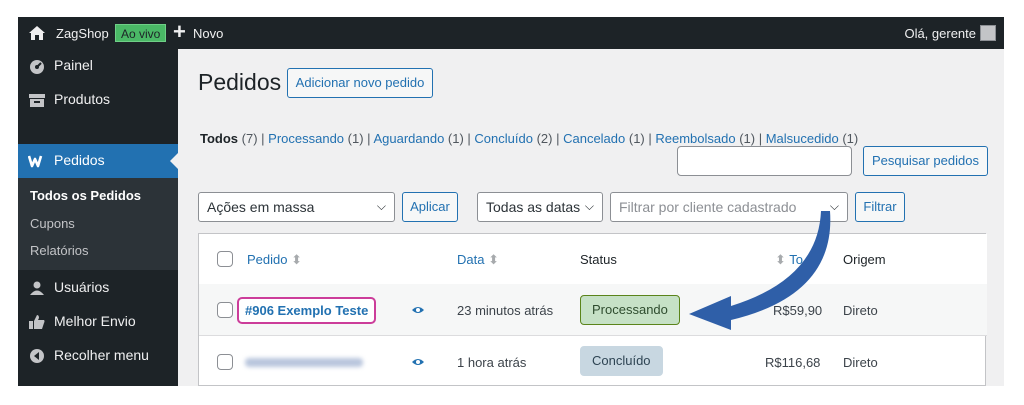 The width and height of the screenshot is (1024, 405). Describe the element at coordinates (208, 33) in the screenshot. I see `new-link: Novo` at that location.